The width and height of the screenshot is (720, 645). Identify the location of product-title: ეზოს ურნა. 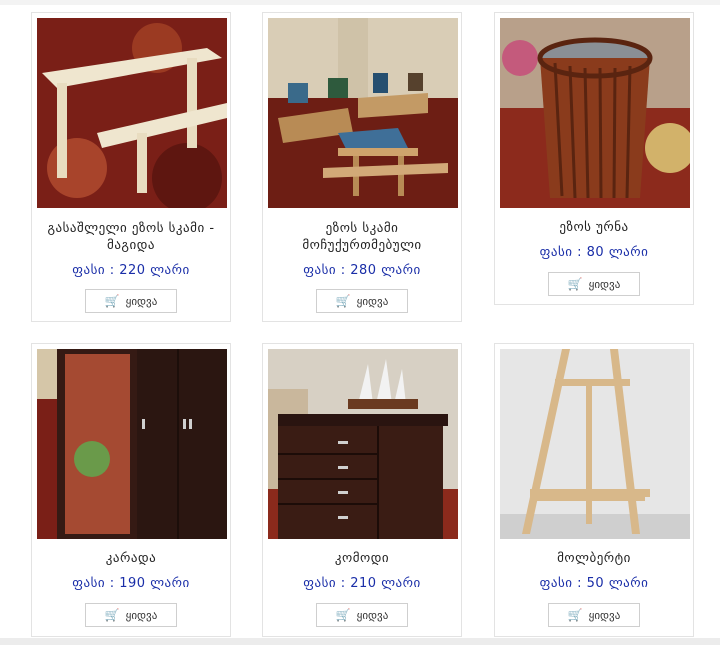
(594, 227).